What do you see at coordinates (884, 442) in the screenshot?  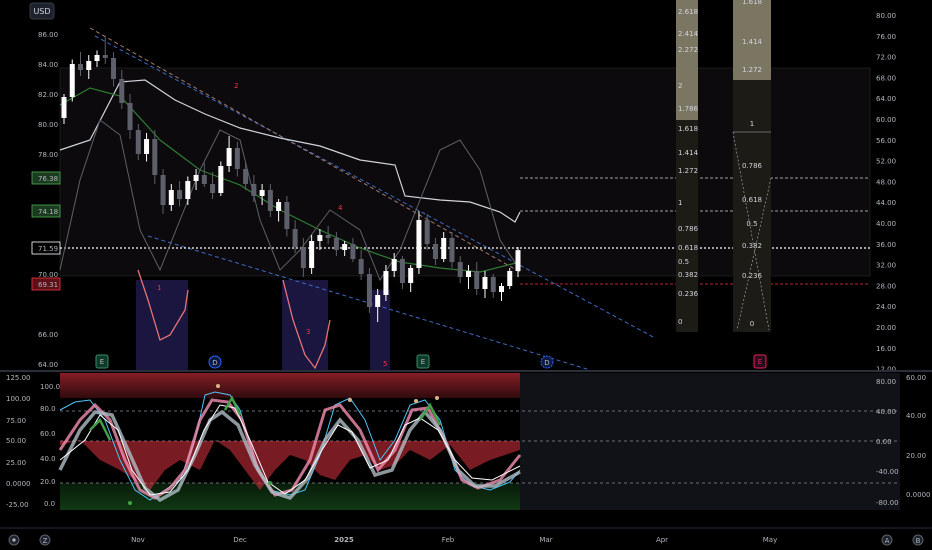 I see `osc-right-inner-tick: 0.00` at bounding box center [884, 442].